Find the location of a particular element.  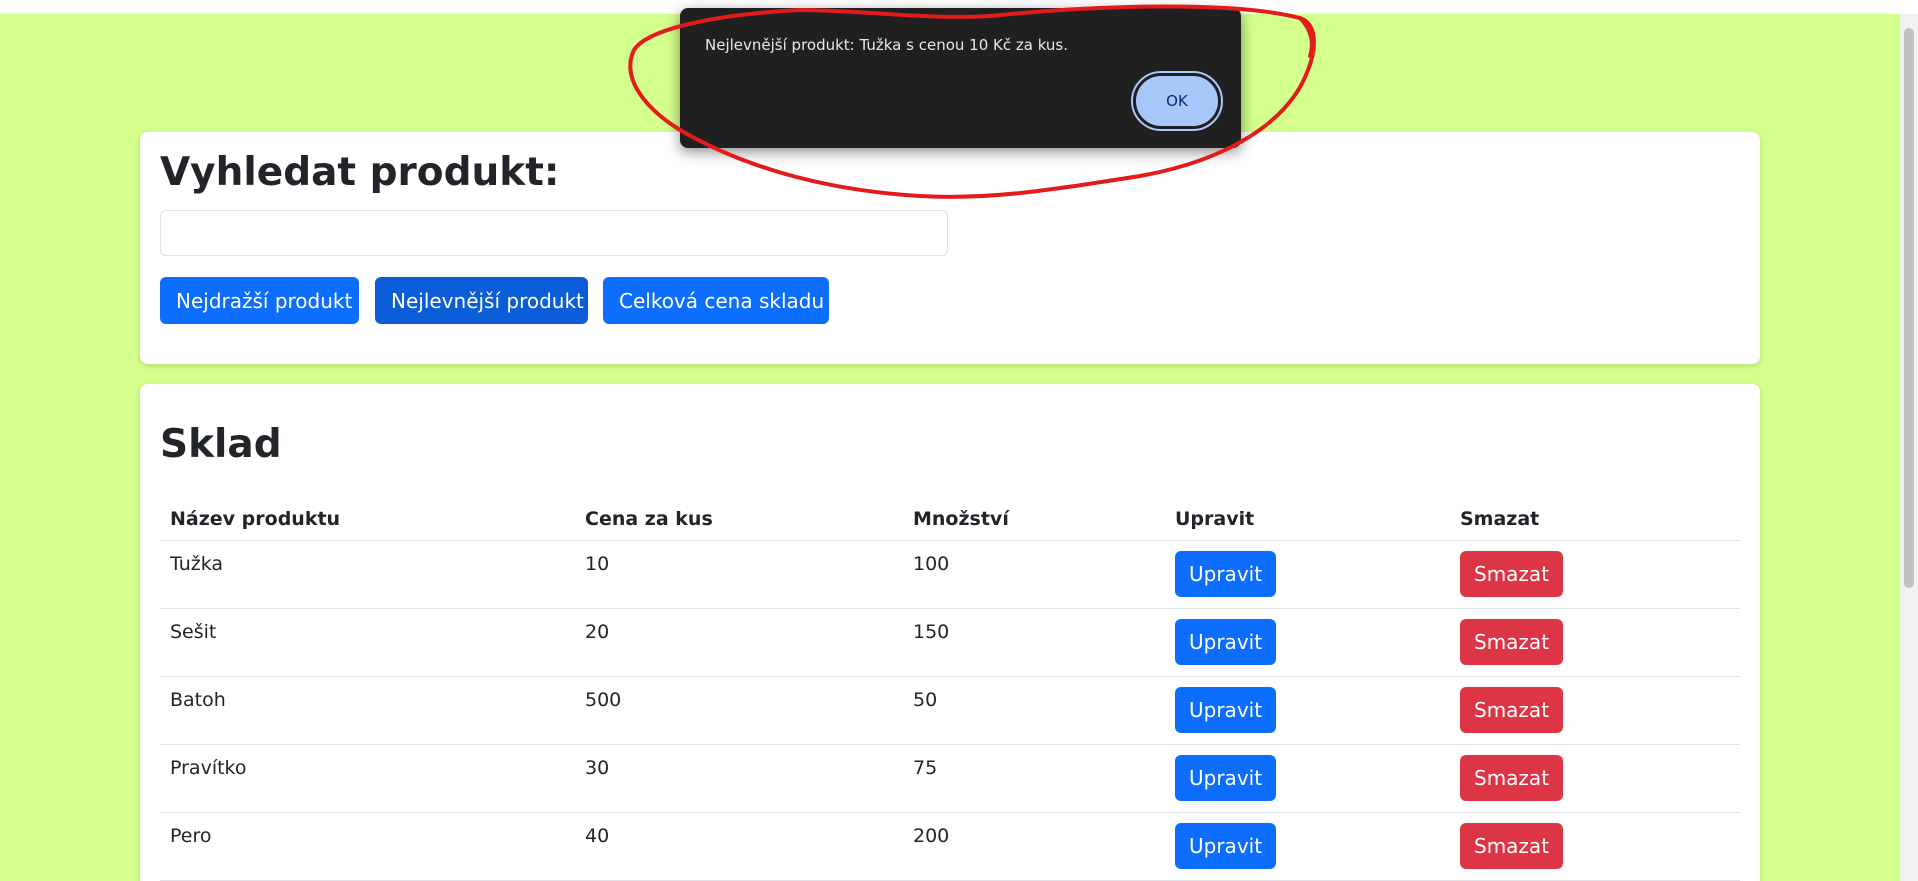

column-header-quantity: Množství is located at coordinates (1034, 519).